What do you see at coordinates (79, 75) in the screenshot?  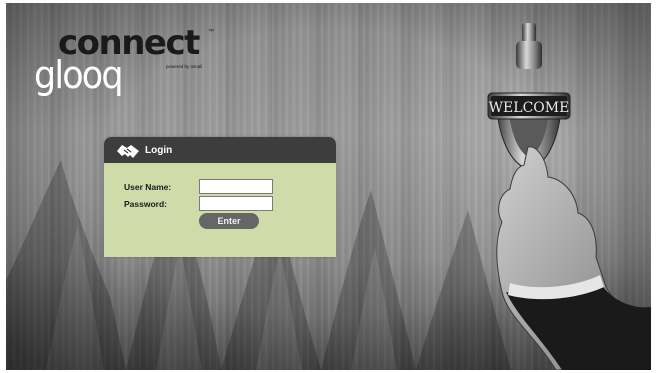 I see `logo-glooq-text: glooq` at bounding box center [79, 75].